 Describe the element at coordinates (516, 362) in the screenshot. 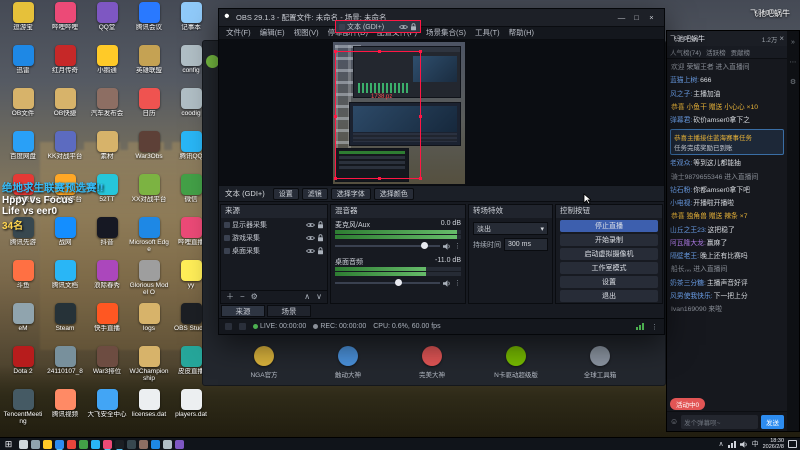

I see `launcher-item: N卡驱动超级版` at that location.